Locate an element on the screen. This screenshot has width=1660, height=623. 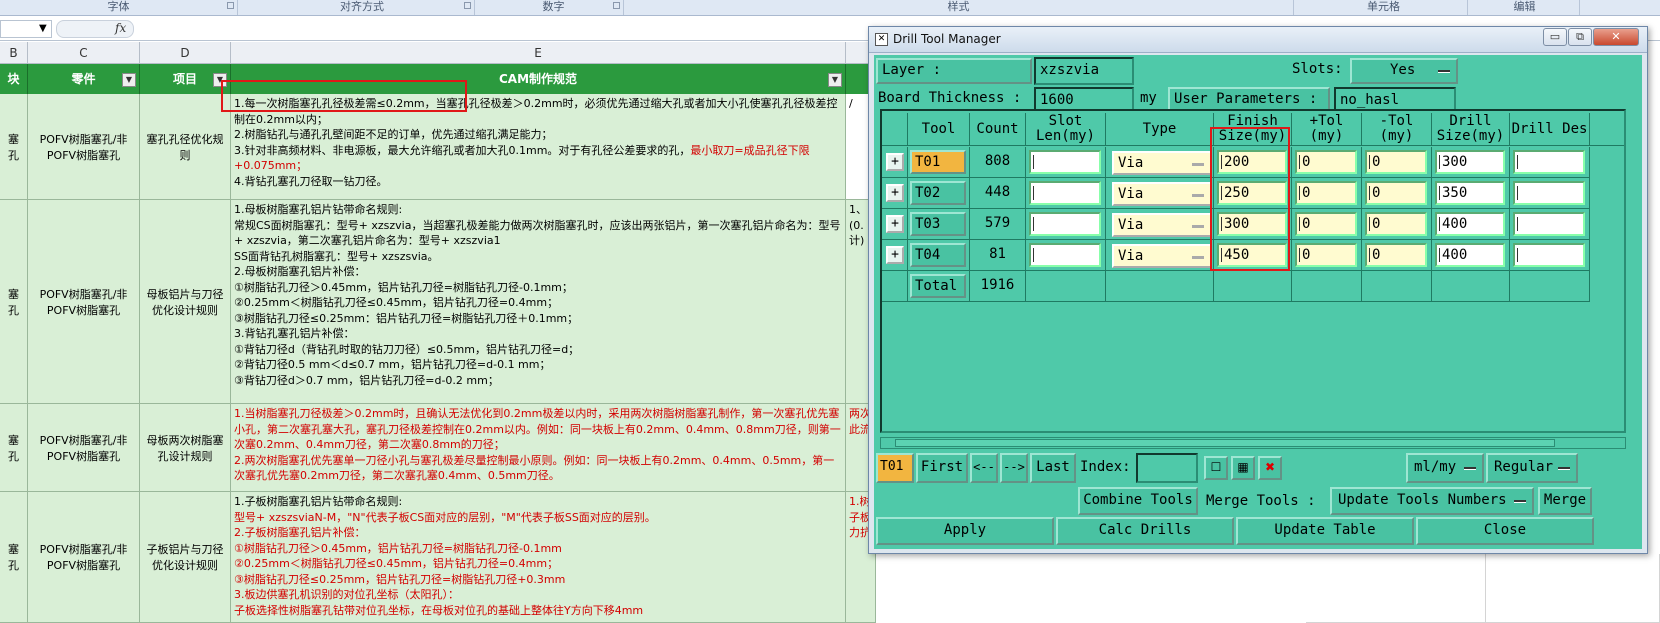
bulb-icon: ☐ is located at coordinates (1216, 468).